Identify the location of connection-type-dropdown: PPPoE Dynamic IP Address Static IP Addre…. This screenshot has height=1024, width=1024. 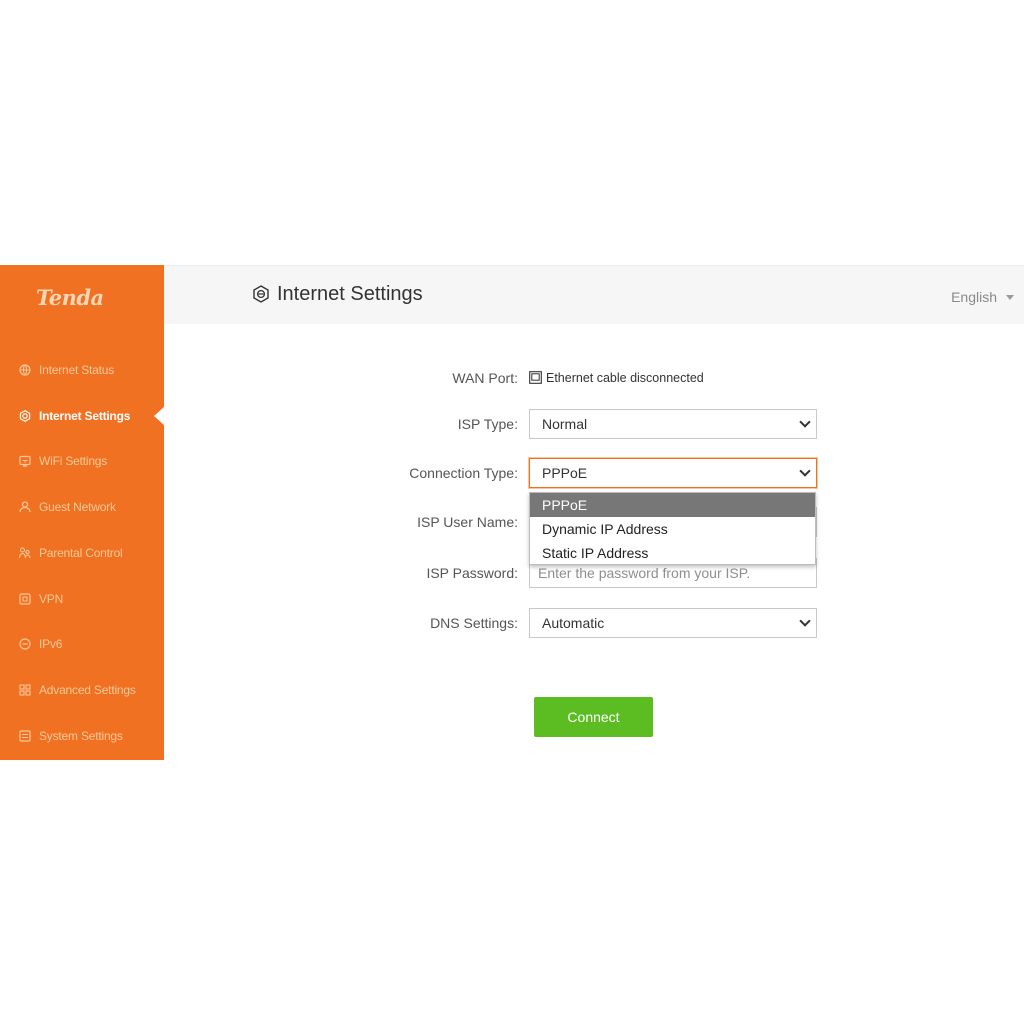
(672, 528).